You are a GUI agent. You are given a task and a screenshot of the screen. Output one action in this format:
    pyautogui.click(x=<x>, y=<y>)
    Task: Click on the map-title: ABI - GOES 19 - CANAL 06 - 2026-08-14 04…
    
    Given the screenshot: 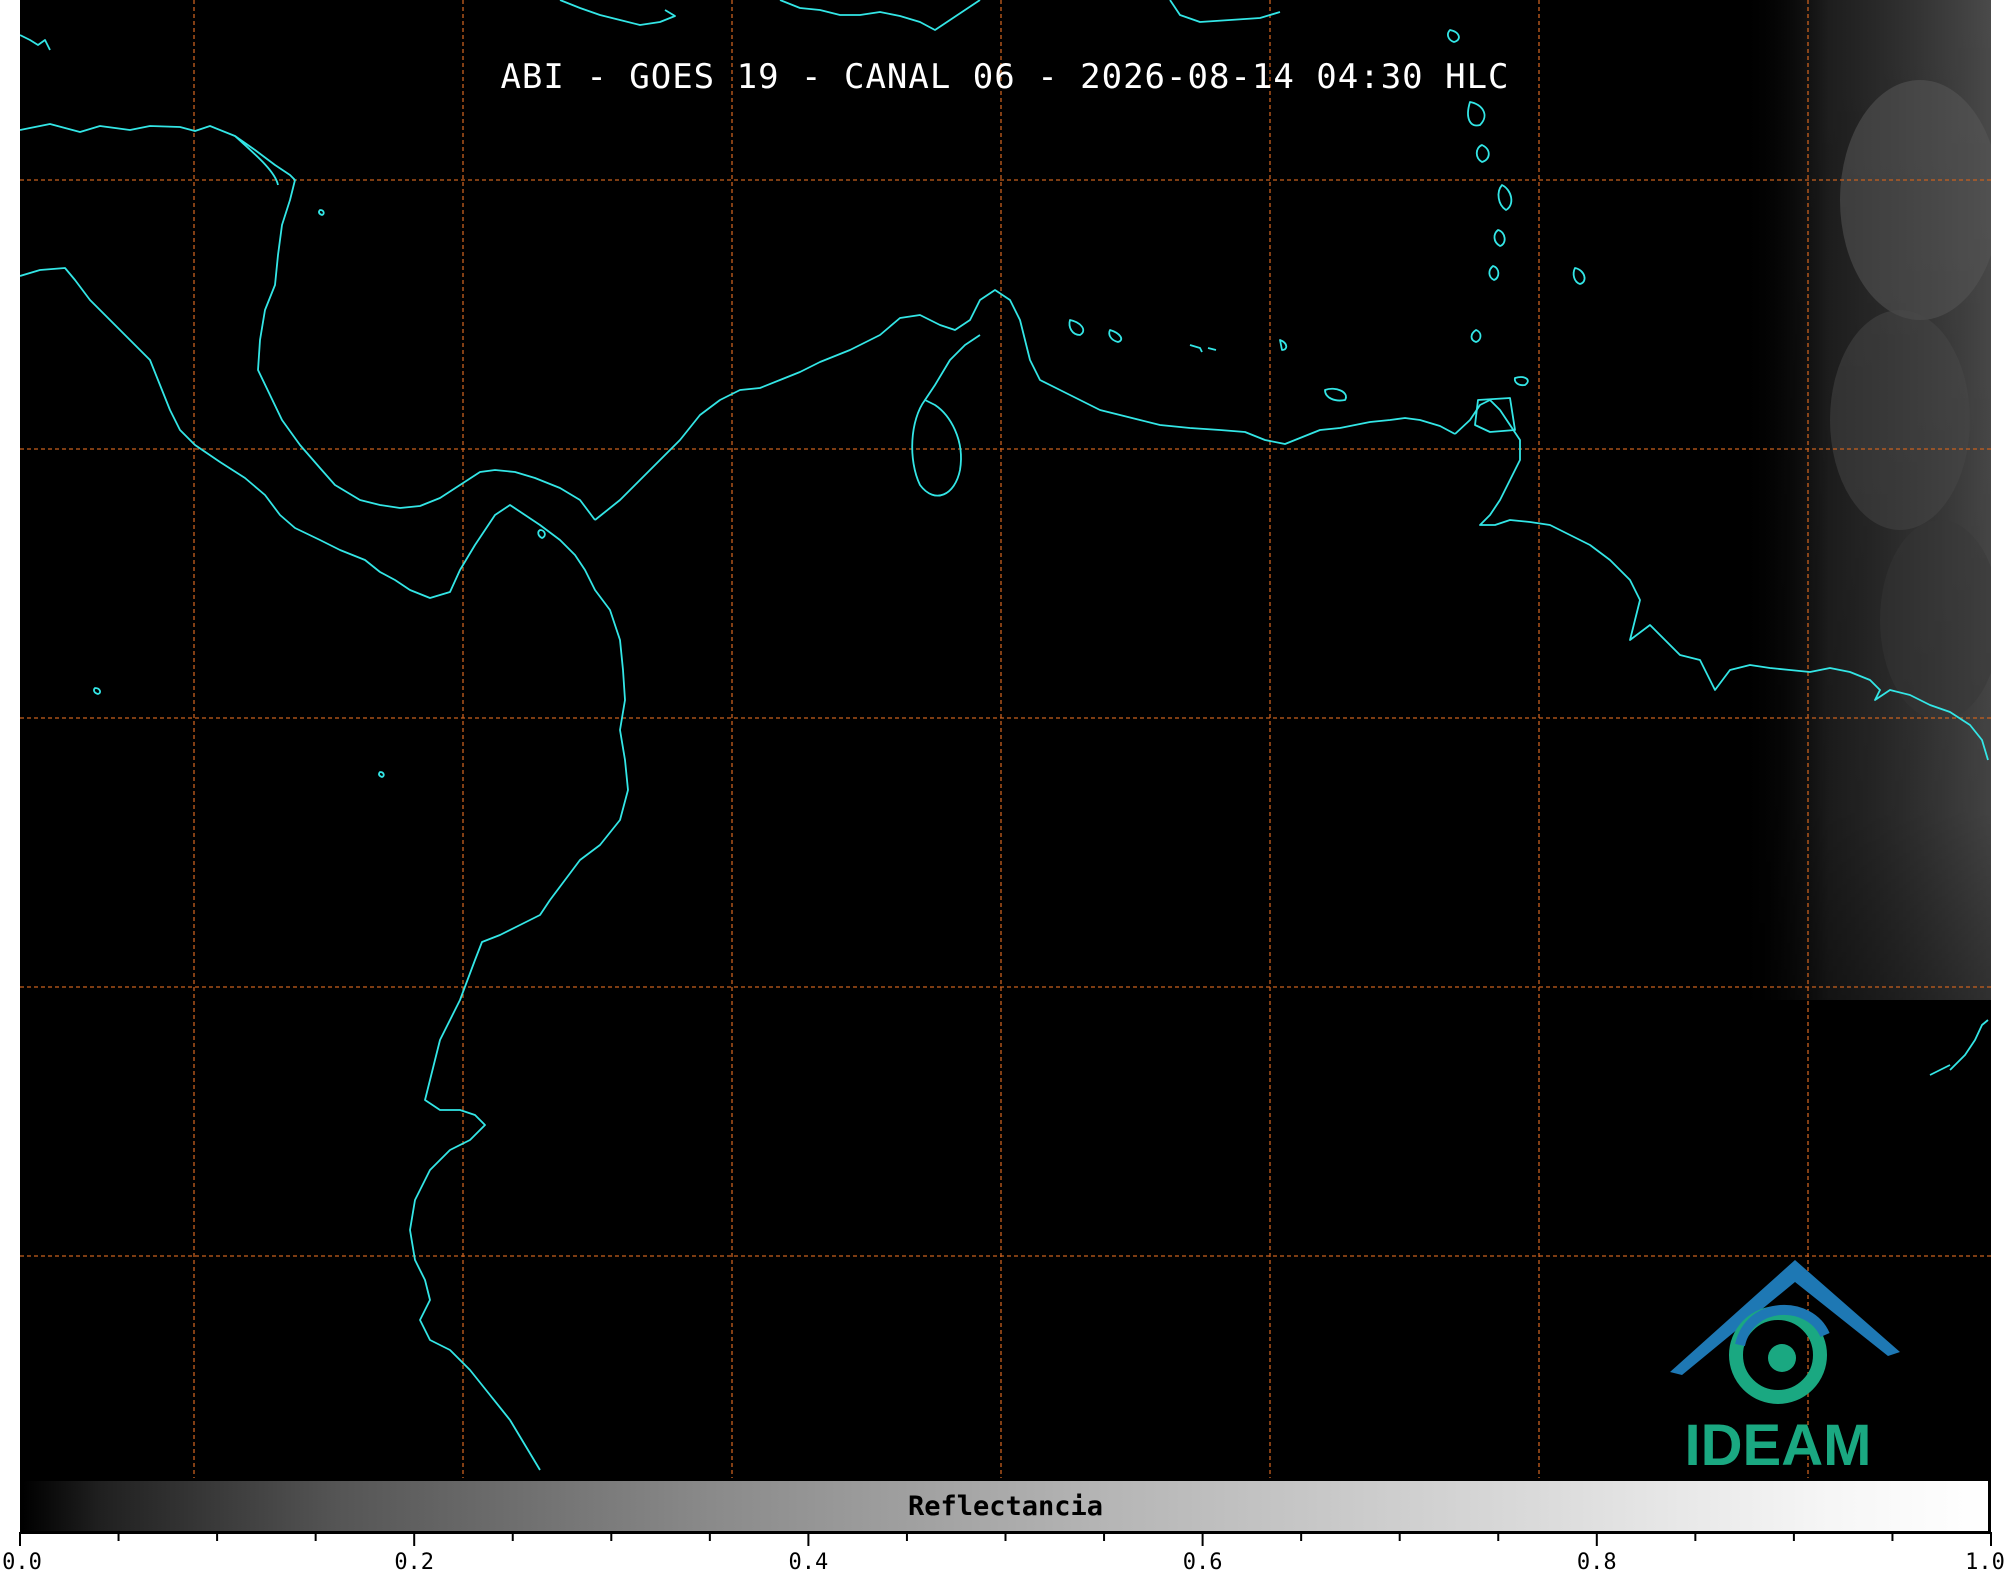 What is the action you would take?
    pyautogui.click(x=1004, y=77)
    